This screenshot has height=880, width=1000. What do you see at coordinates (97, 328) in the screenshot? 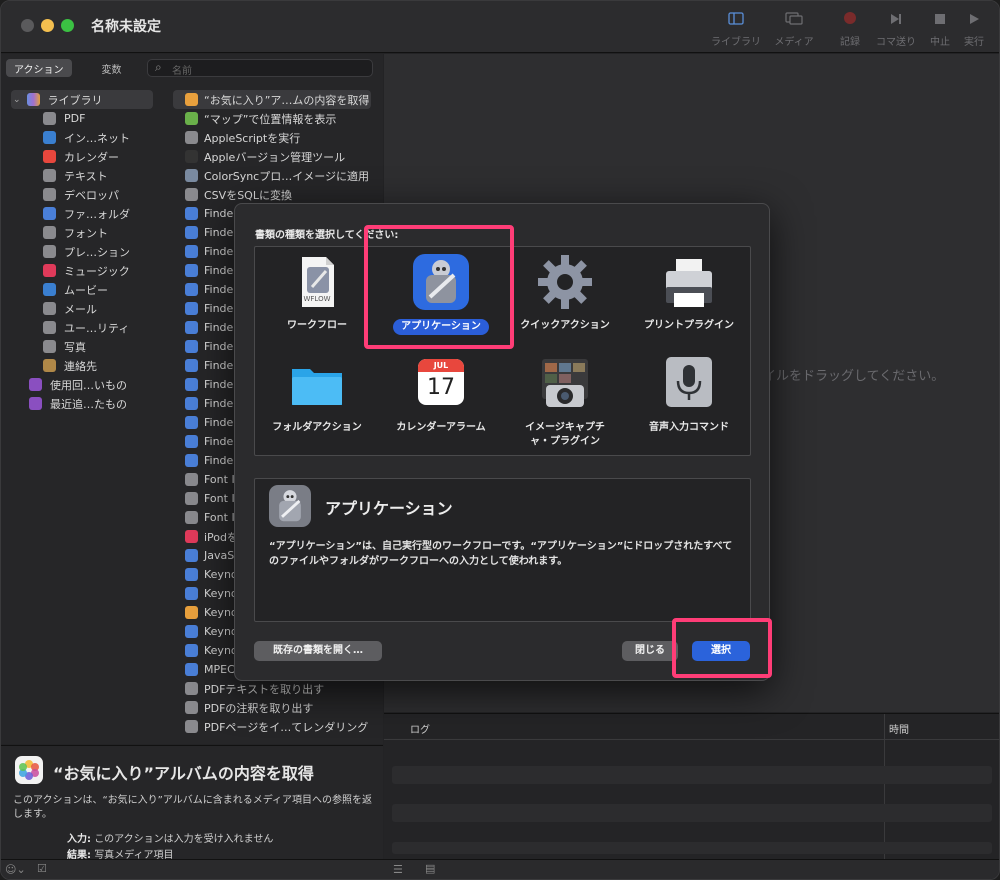
I see `library-item-label: ユー…リティ` at bounding box center [97, 328].